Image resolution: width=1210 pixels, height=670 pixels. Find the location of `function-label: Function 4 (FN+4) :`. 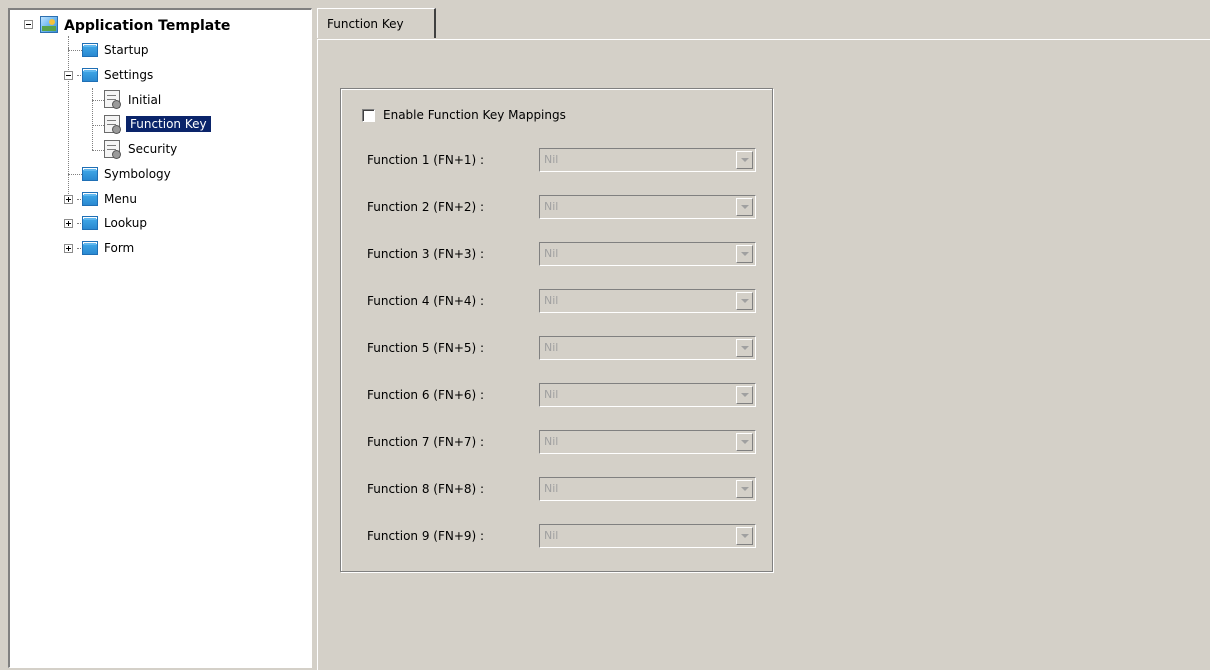

function-label: Function 4 (FN+4) : is located at coordinates (426, 301).